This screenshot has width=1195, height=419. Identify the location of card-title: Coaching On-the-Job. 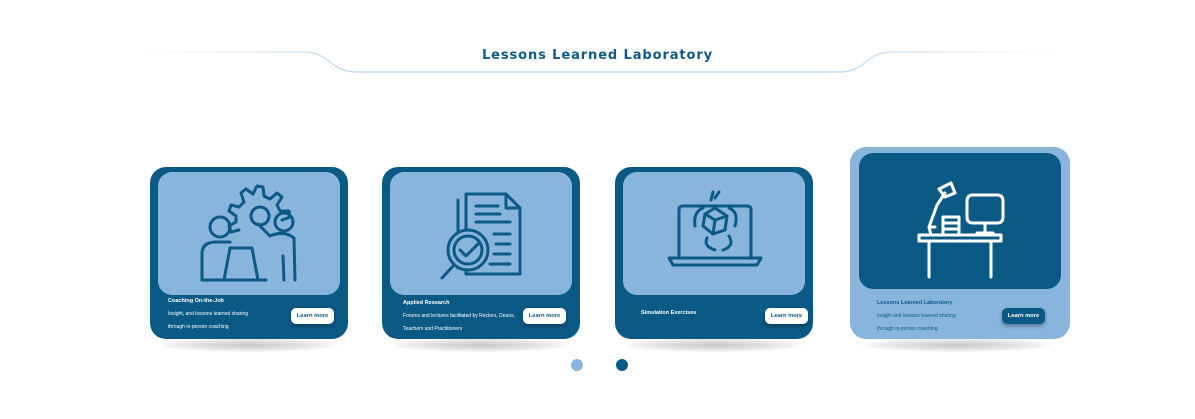
(196, 301).